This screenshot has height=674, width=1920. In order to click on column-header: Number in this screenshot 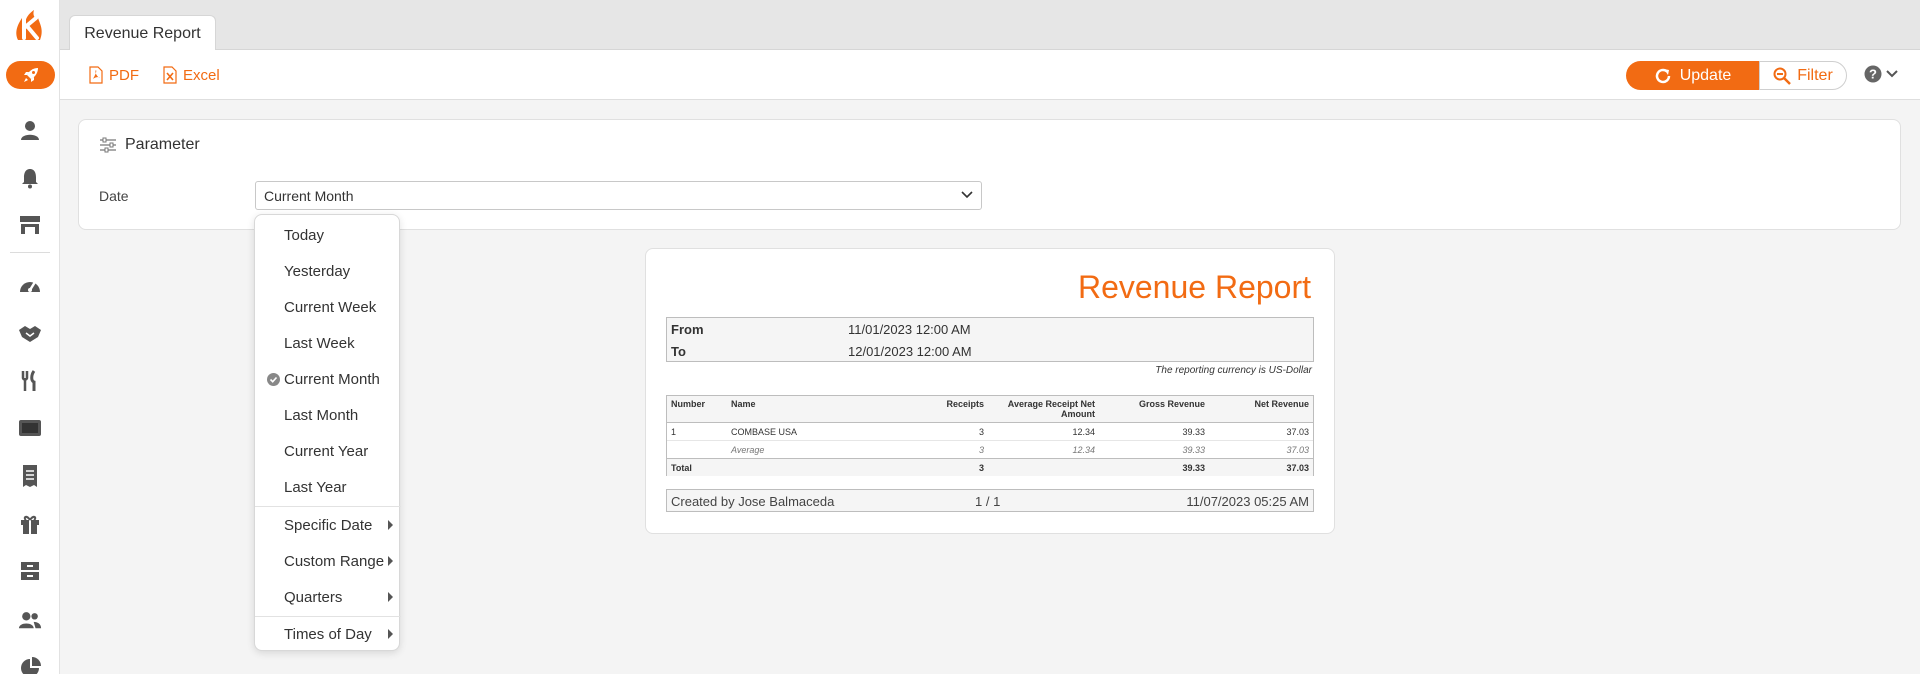, I will do `click(688, 404)`.